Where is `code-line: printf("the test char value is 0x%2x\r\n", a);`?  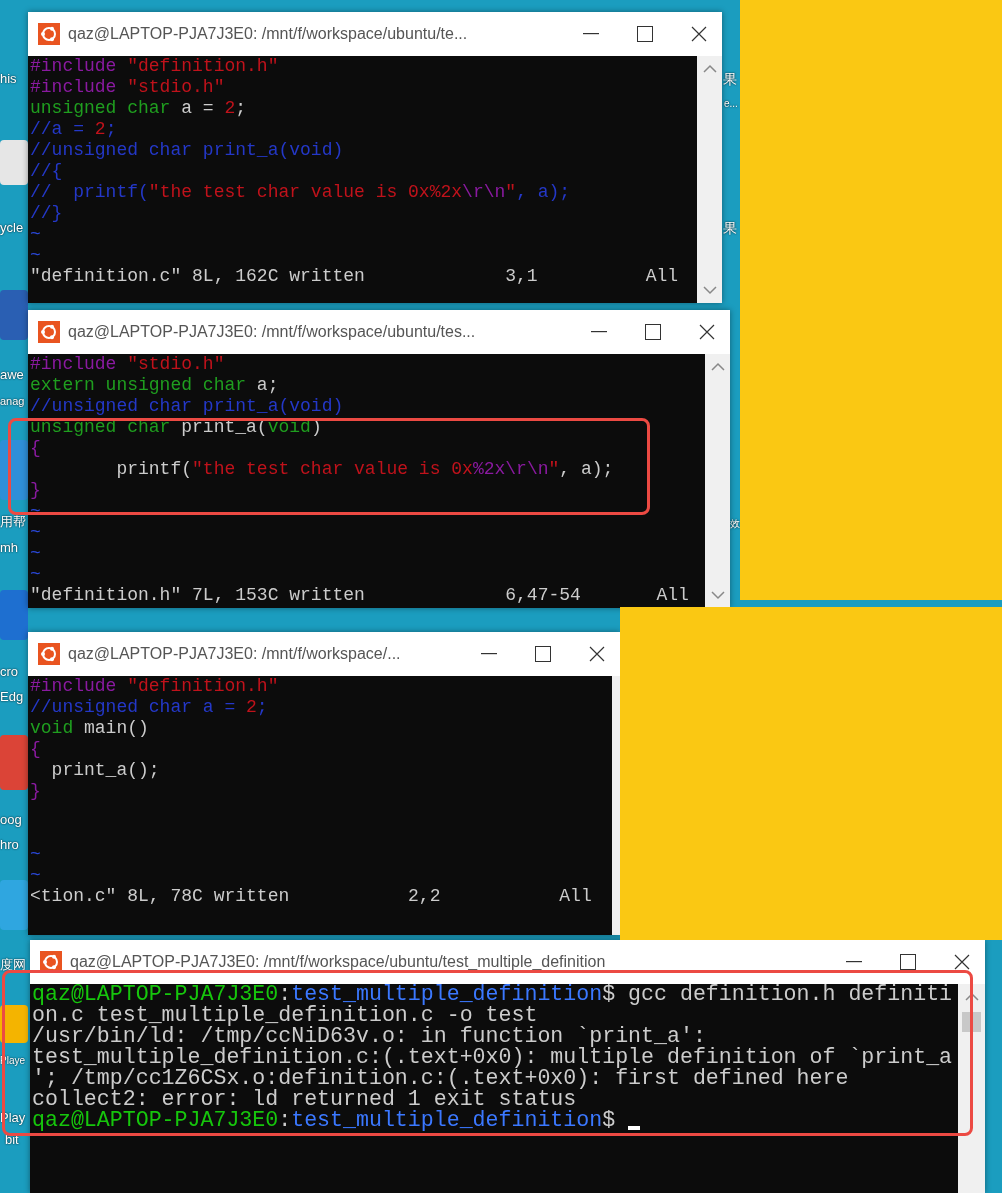 code-line: printf("the test char value is 0x%2x\r\n", a); is located at coordinates (365, 469).